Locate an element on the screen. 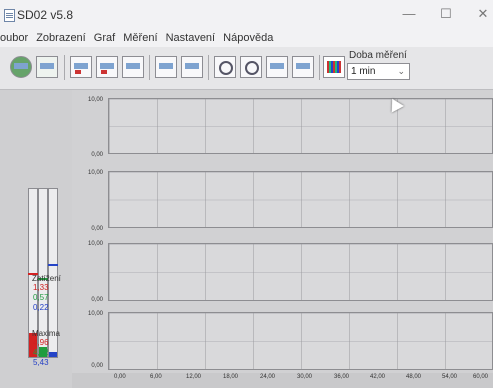 Image resolution: width=493 pixels, height=388 pixels. chart-1-ymin: 0,00 is located at coordinates (97, 155).